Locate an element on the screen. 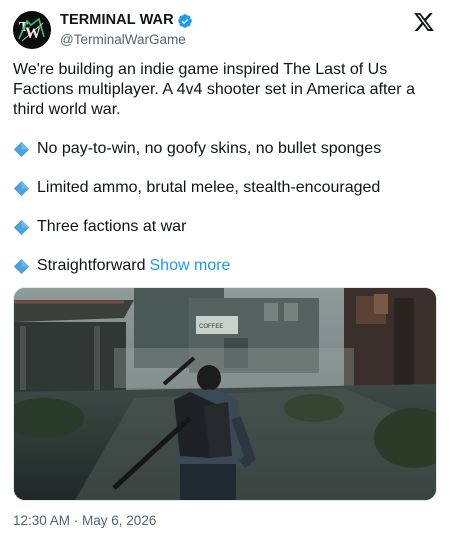 Image resolution: width=450 pixels, height=538 pixels. author-handle: @TerminalWarGame is located at coordinates (126, 39).